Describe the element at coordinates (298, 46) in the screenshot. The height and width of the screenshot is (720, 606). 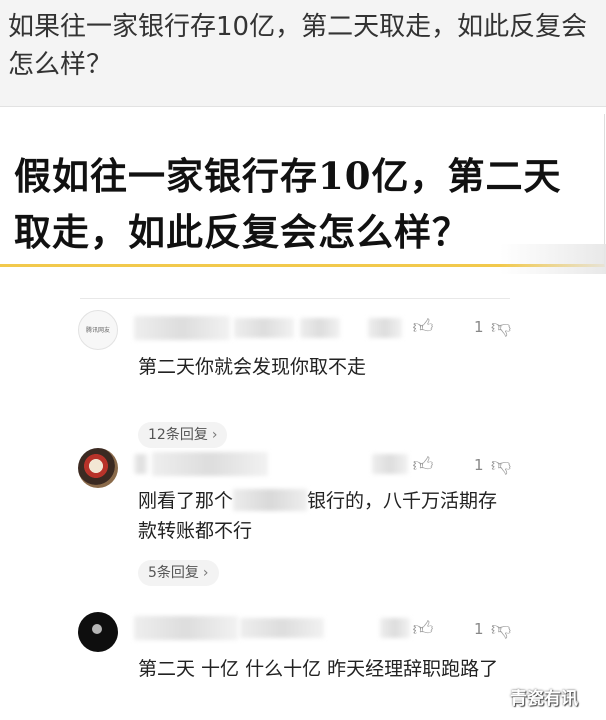
I see `question-title: 如果往一家银行存10亿，第二天取走，如此反复会怎么样？` at that location.